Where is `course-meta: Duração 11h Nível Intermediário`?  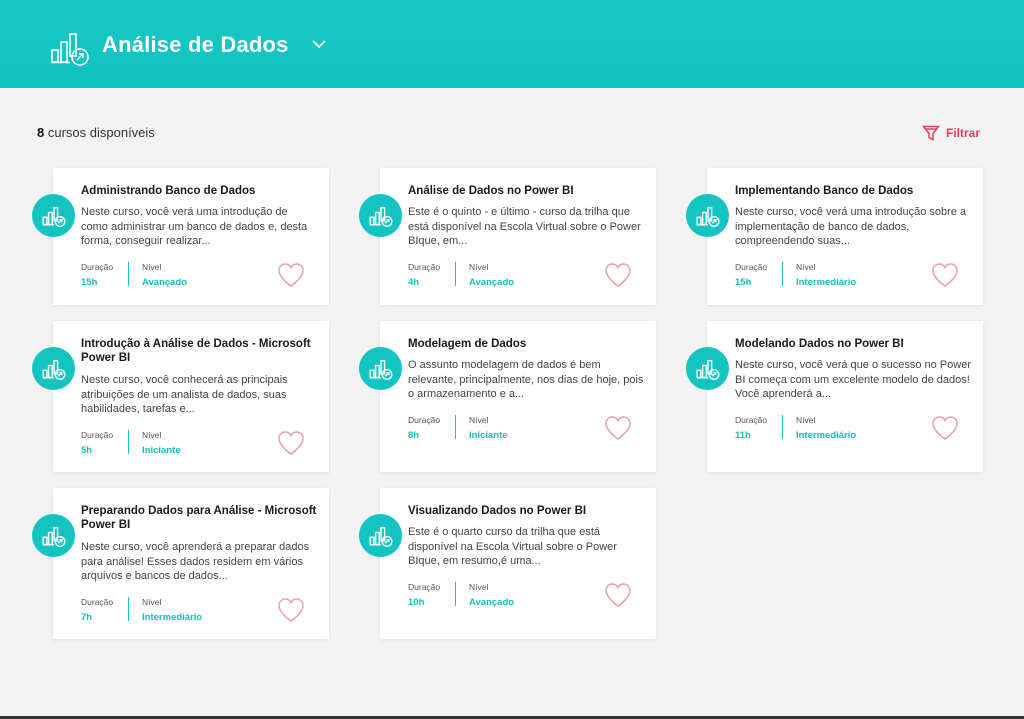 course-meta: Duração 11h Nível Intermediário is located at coordinates (795, 428).